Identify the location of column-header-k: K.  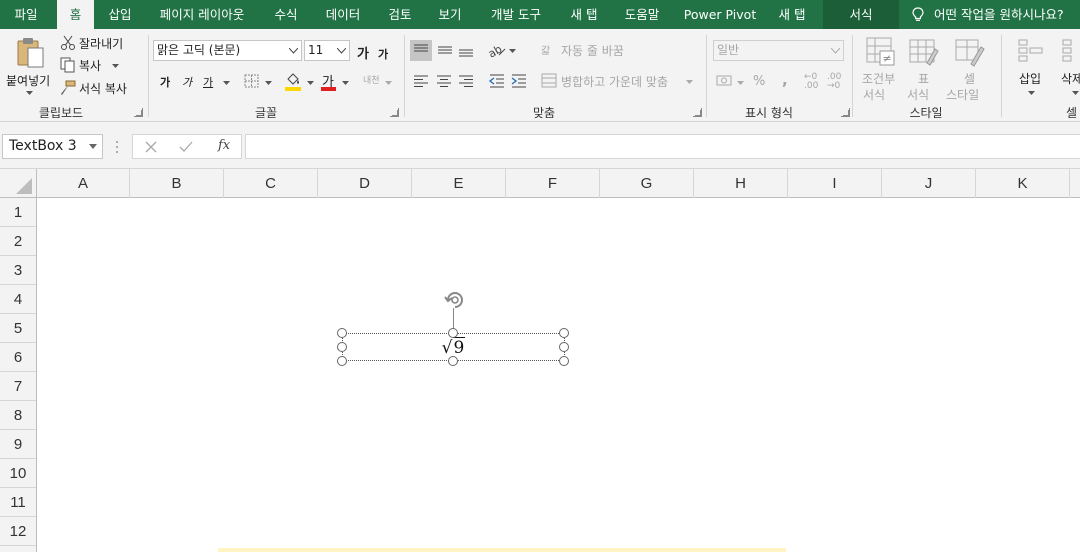
(1023, 183).